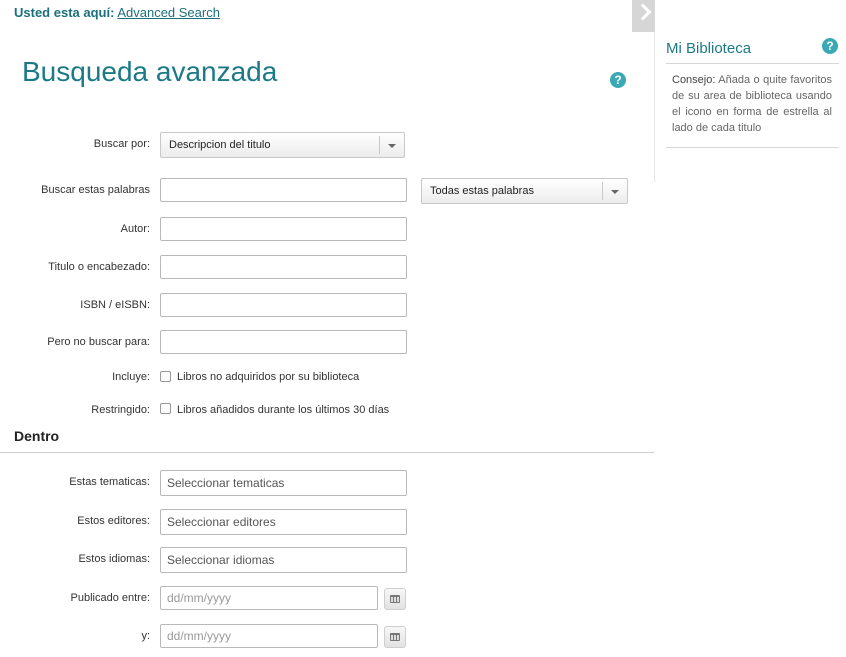 This screenshot has width=846, height=657. Describe the element at coordinates (115, 305) in the screenshot. I see `isbn-label: ISBN / eISBN:` at that location.